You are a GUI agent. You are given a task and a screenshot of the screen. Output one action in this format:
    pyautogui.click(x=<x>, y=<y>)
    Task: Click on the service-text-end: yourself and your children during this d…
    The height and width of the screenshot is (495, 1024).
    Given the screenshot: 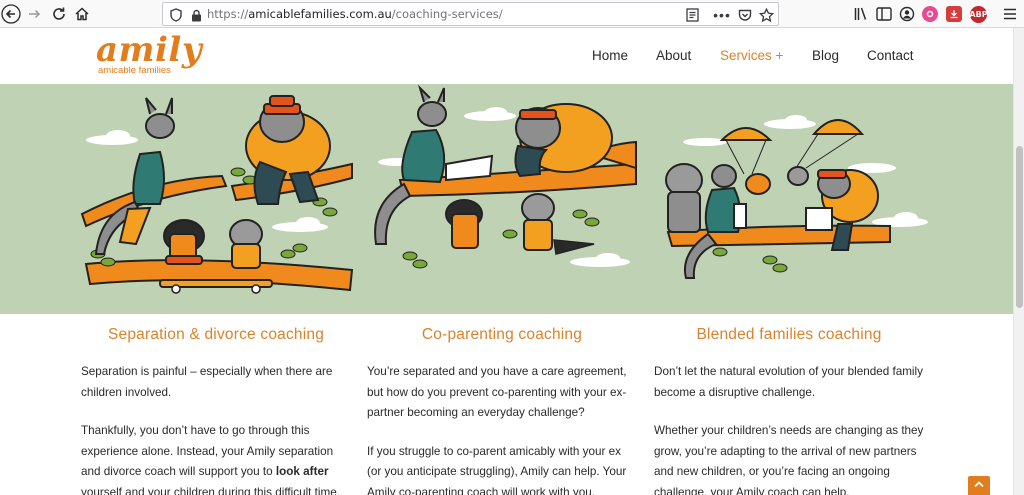 What is the action you would take?
    pyautogui.click(x=210, y=490)
    